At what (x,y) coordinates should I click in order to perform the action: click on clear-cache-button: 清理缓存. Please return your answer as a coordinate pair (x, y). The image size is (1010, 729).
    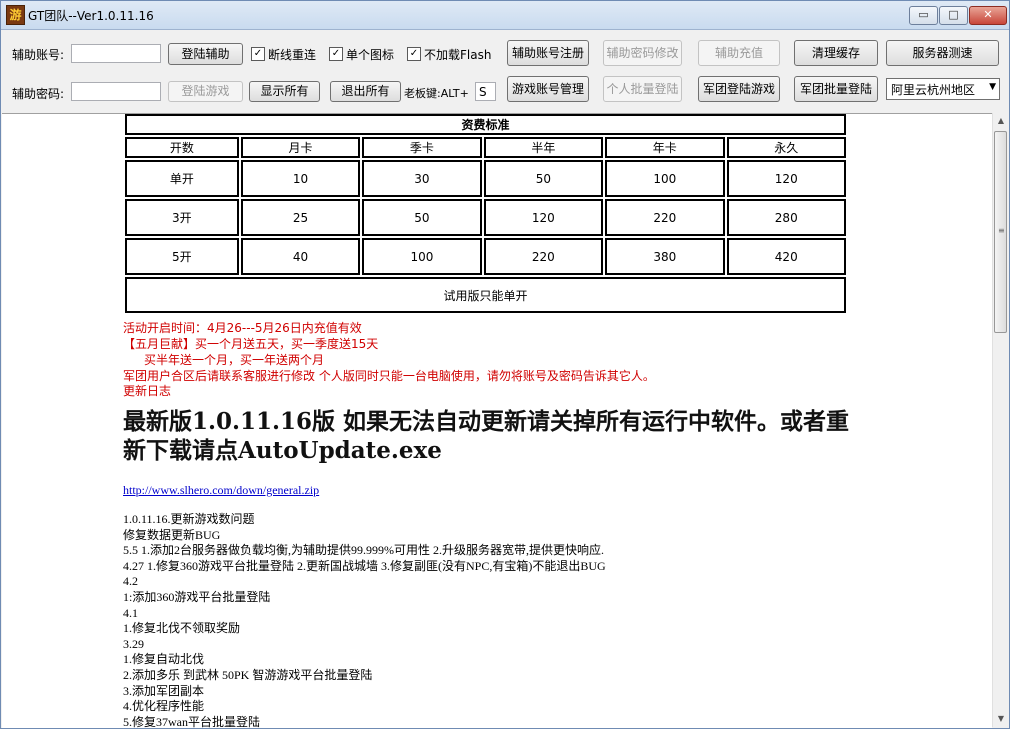
    Looking at the image, I should click on (836, 53).